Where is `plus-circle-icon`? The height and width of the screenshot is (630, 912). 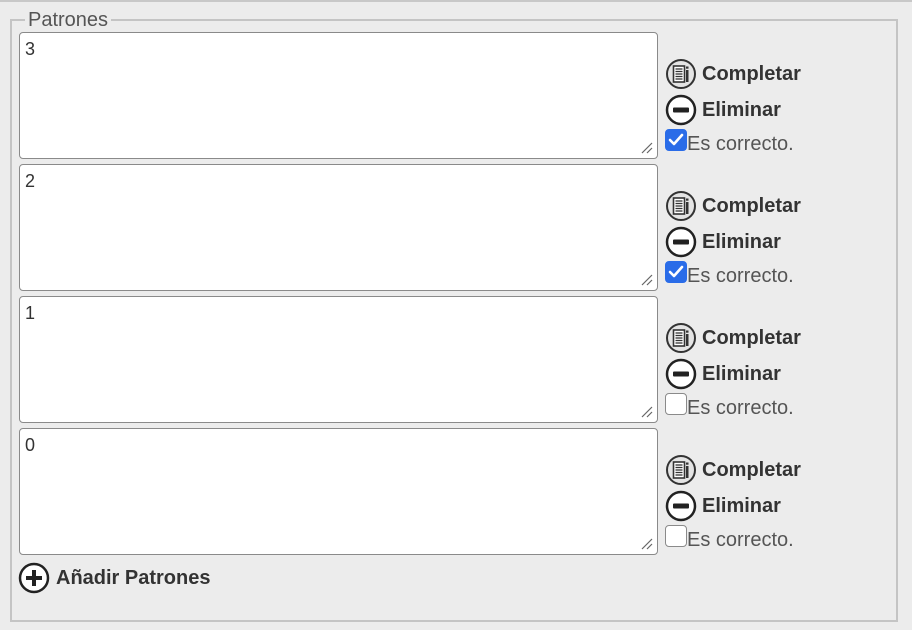 plus-circle-icon is located at coordinates (34, 578).